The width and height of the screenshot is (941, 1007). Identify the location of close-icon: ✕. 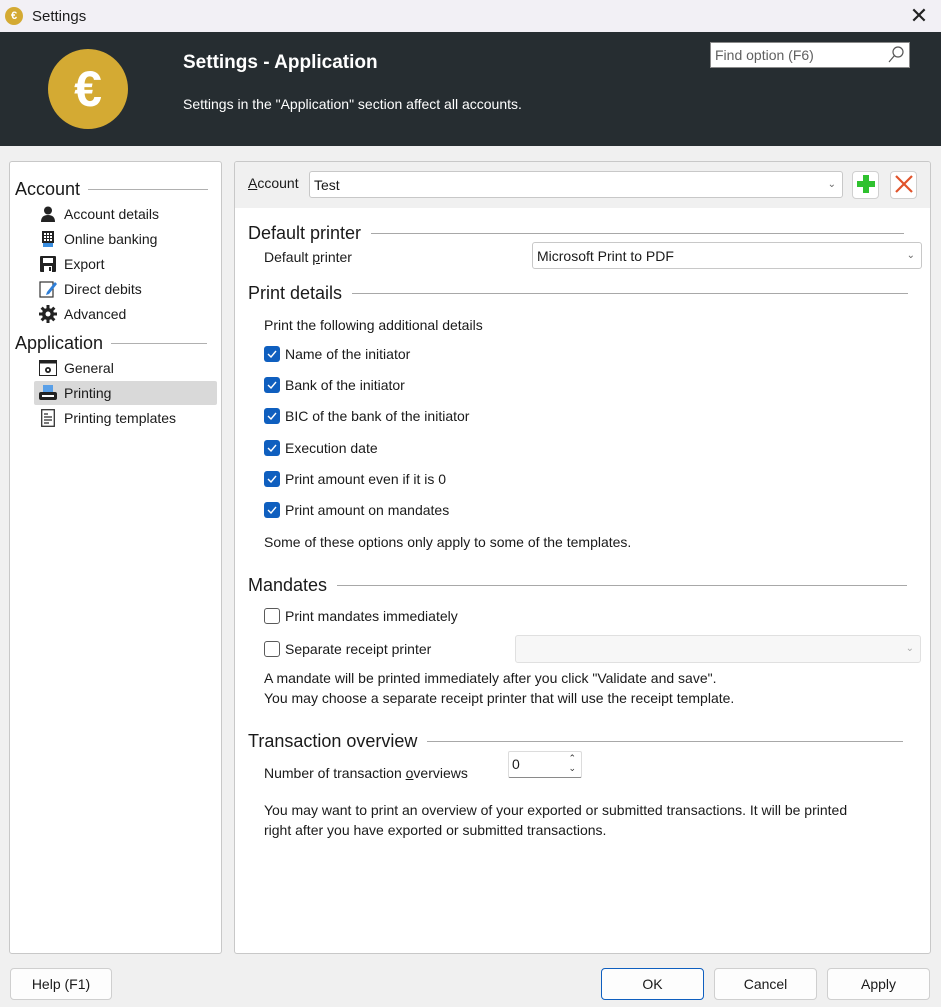
(919, 15).